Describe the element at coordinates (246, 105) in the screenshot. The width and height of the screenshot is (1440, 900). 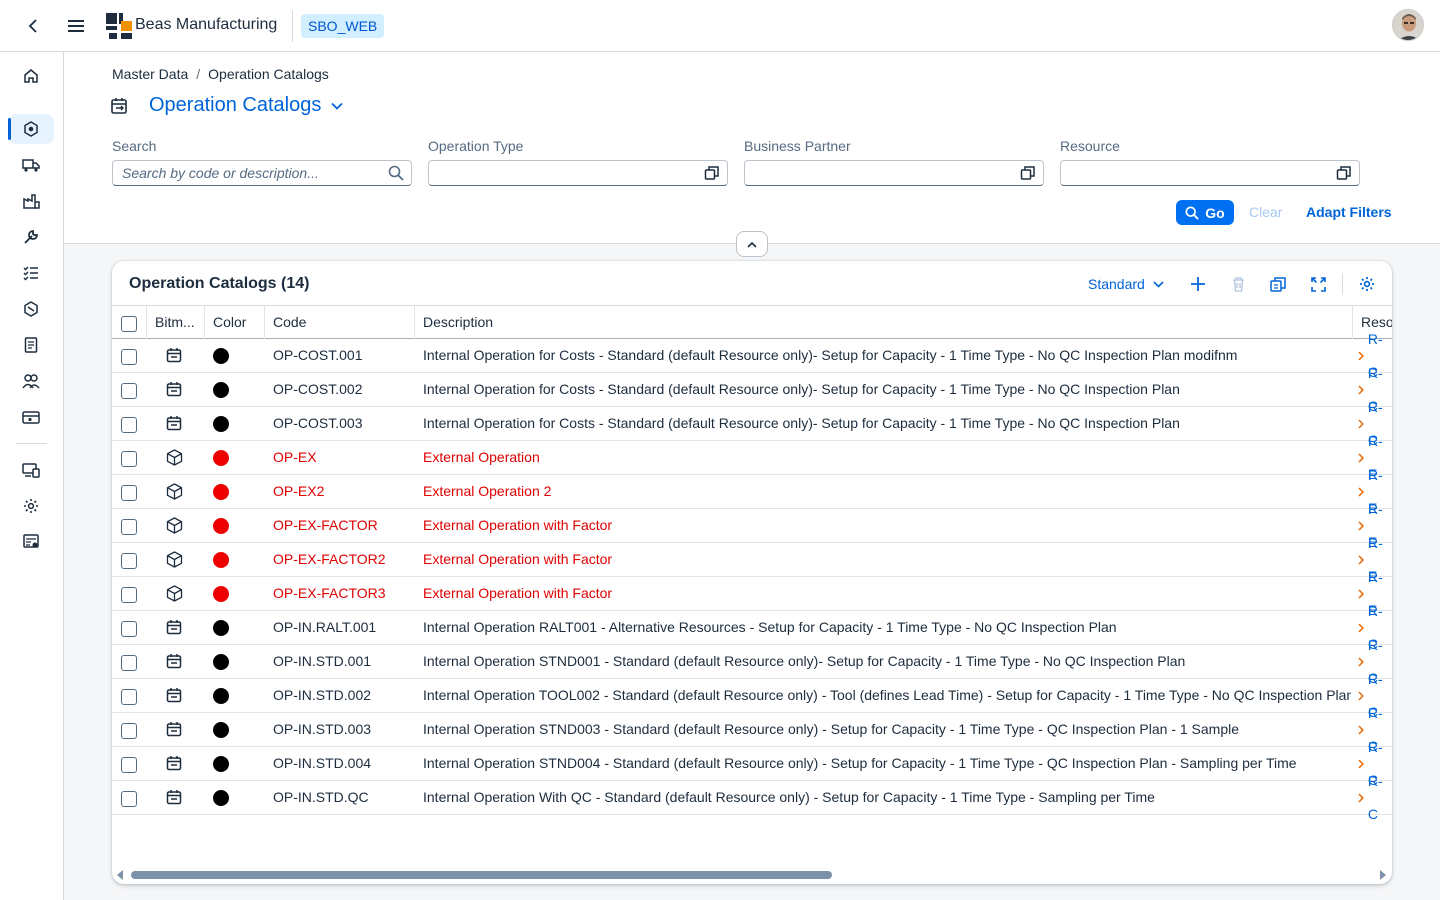
I see `page-title-variant: Operation Catalogs` at that location.